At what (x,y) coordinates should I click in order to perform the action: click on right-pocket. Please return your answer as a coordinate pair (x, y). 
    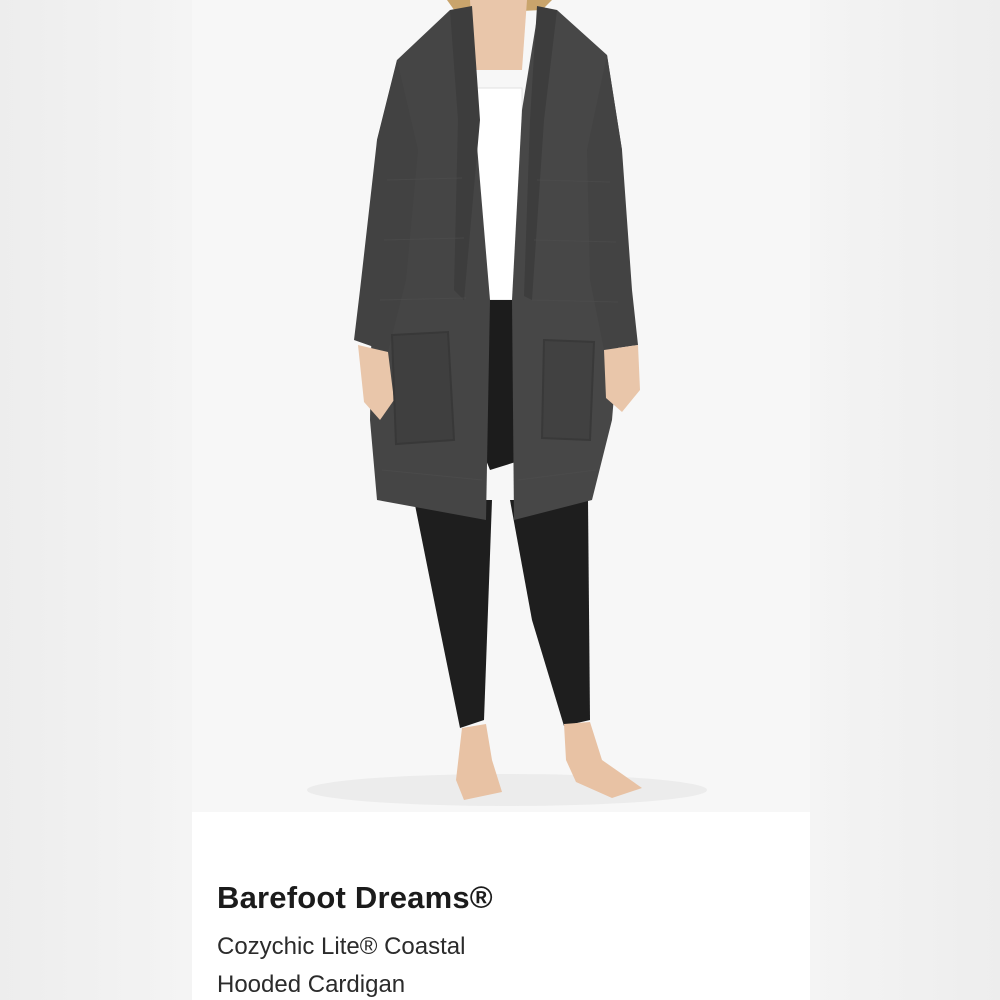
    Looking at the image, I should click on (568, 390).